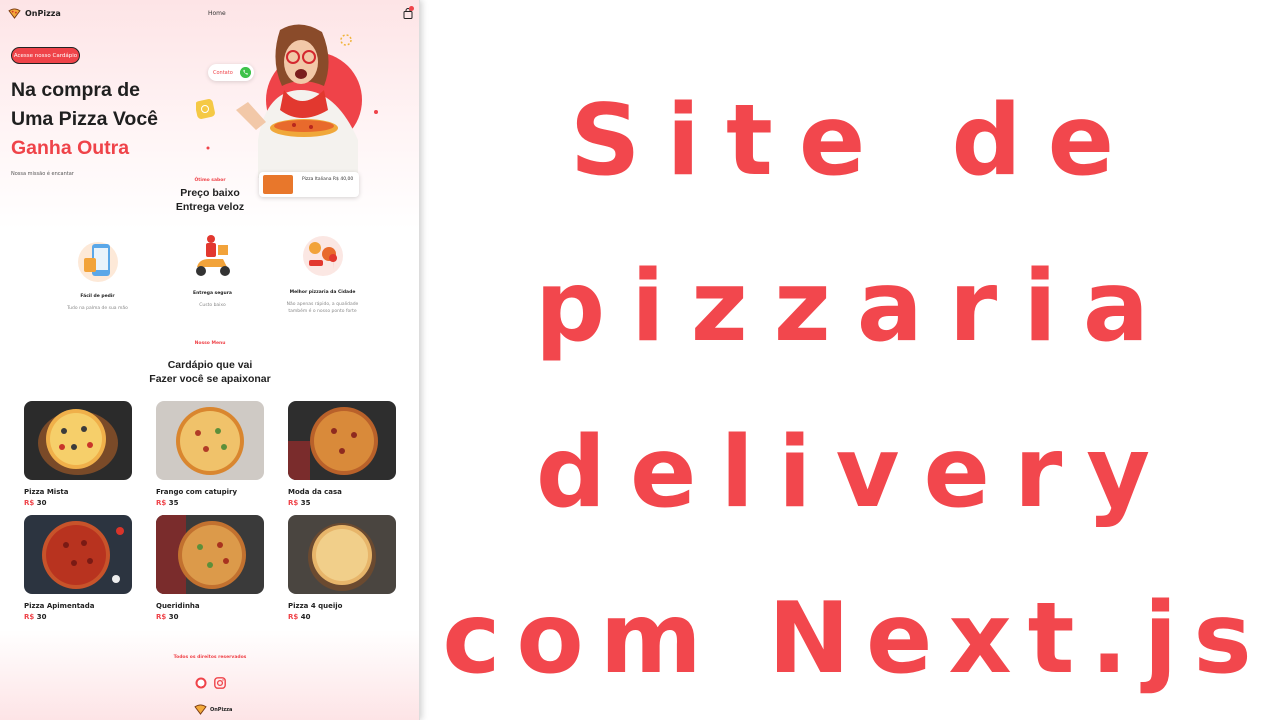  What do you see at coordinates (97, 308) in the screenshot?
I see `feature-desc: Tudo na palma de sua mão` at bounding box center [97, 308].